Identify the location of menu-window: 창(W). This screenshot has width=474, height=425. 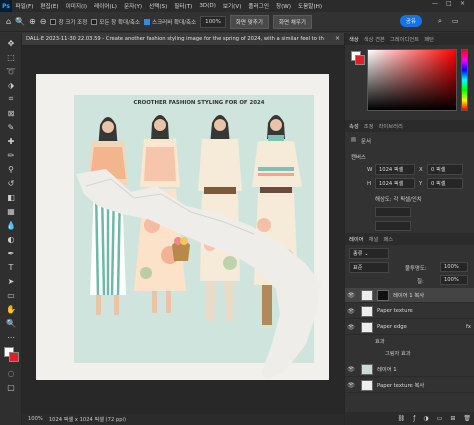
(283, 6).